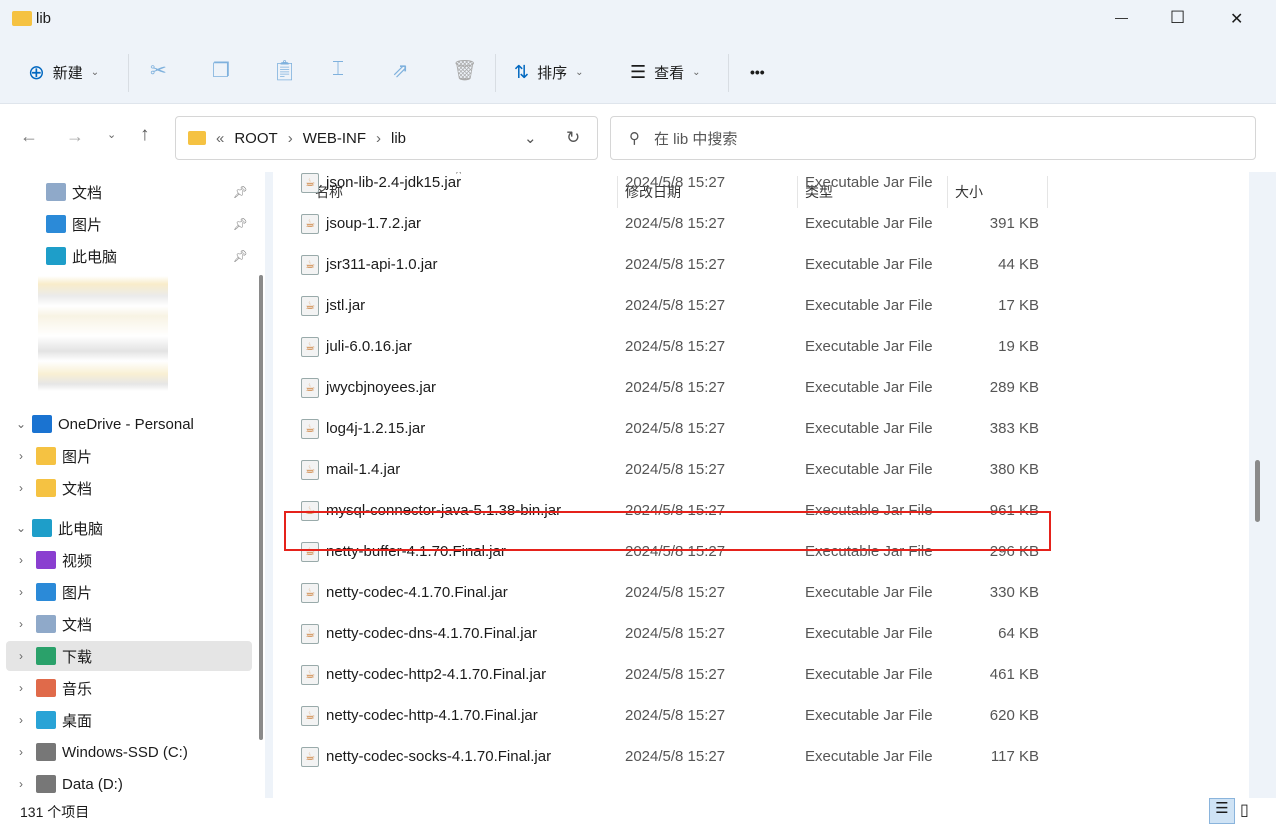 The image size is (1276, 825). What do you see at coordinates (757, 72) in the screenshot?
I see `more-button: •••` at bounding box center [757, 72].